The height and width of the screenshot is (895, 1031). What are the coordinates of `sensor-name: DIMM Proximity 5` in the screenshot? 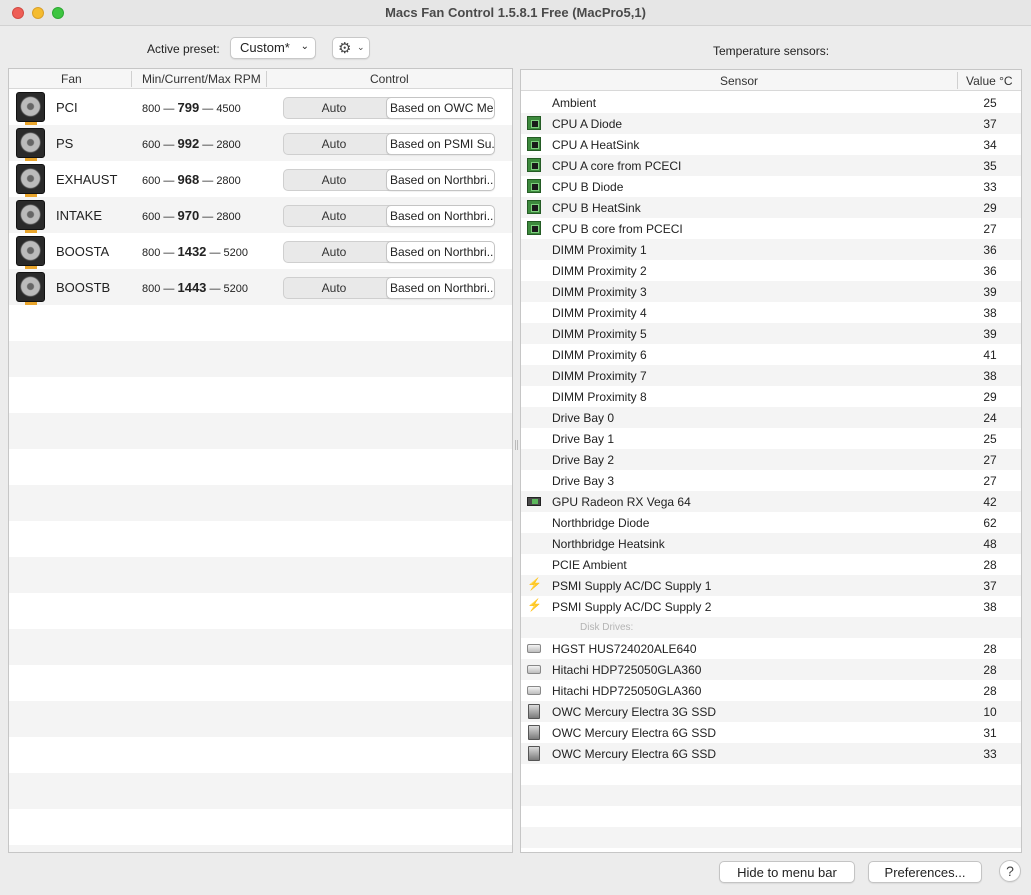 It's located at (599, 334).